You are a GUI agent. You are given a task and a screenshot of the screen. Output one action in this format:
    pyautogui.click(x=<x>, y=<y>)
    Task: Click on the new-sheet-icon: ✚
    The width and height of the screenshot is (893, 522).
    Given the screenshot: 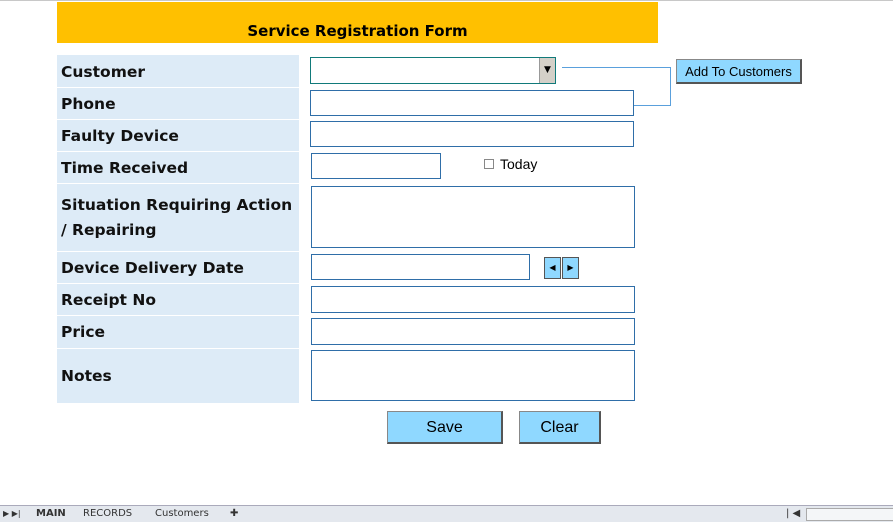 What is the action you would take?
    pyautogui.click(x=234, y=514)
    